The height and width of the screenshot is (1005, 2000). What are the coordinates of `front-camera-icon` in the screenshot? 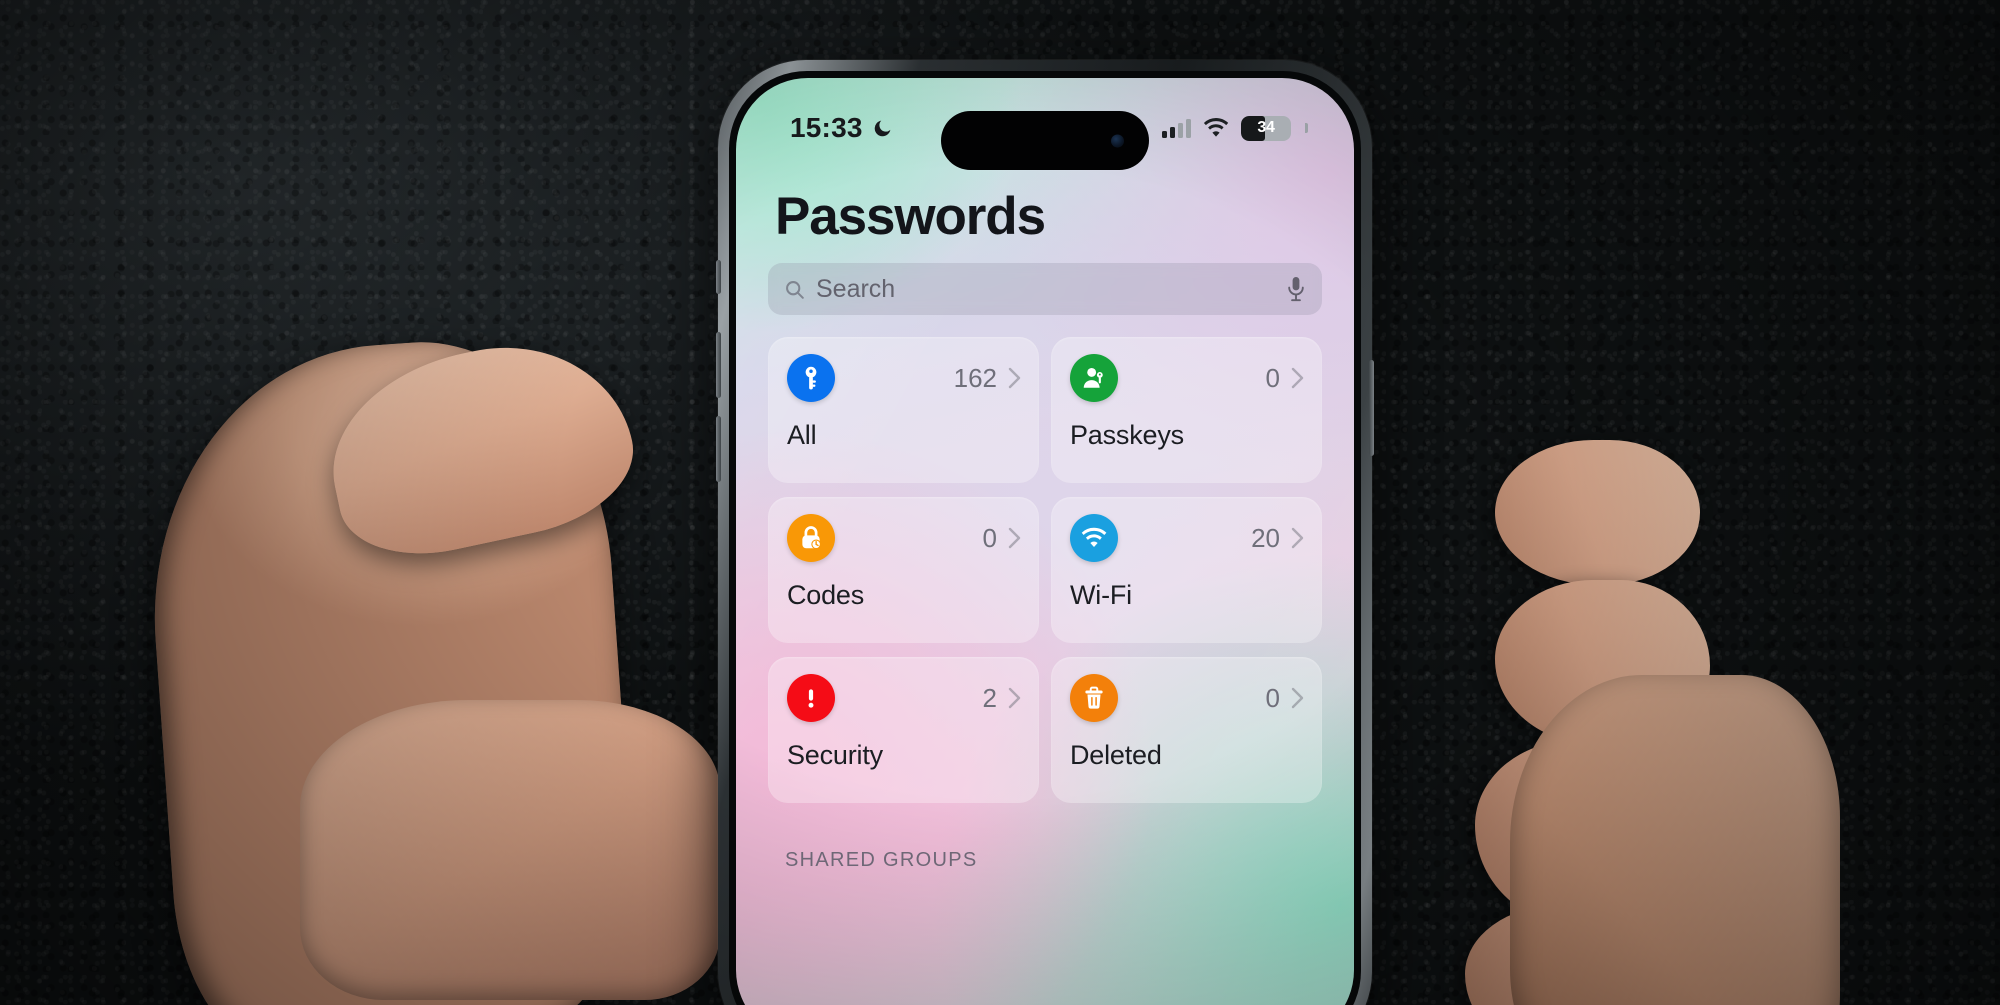 It's located at (1117, 140).